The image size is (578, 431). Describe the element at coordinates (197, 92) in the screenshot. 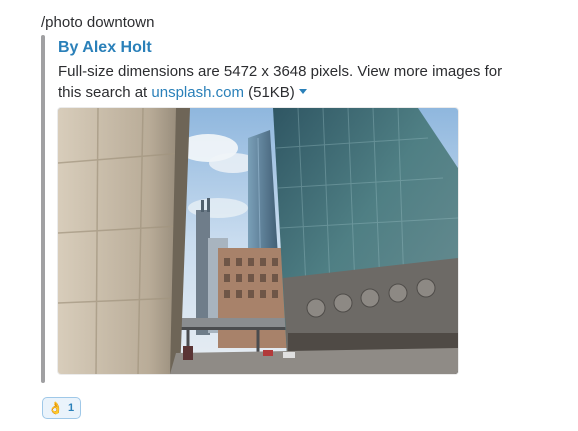

I see `unsplash-link: unsplash.com` at that location.